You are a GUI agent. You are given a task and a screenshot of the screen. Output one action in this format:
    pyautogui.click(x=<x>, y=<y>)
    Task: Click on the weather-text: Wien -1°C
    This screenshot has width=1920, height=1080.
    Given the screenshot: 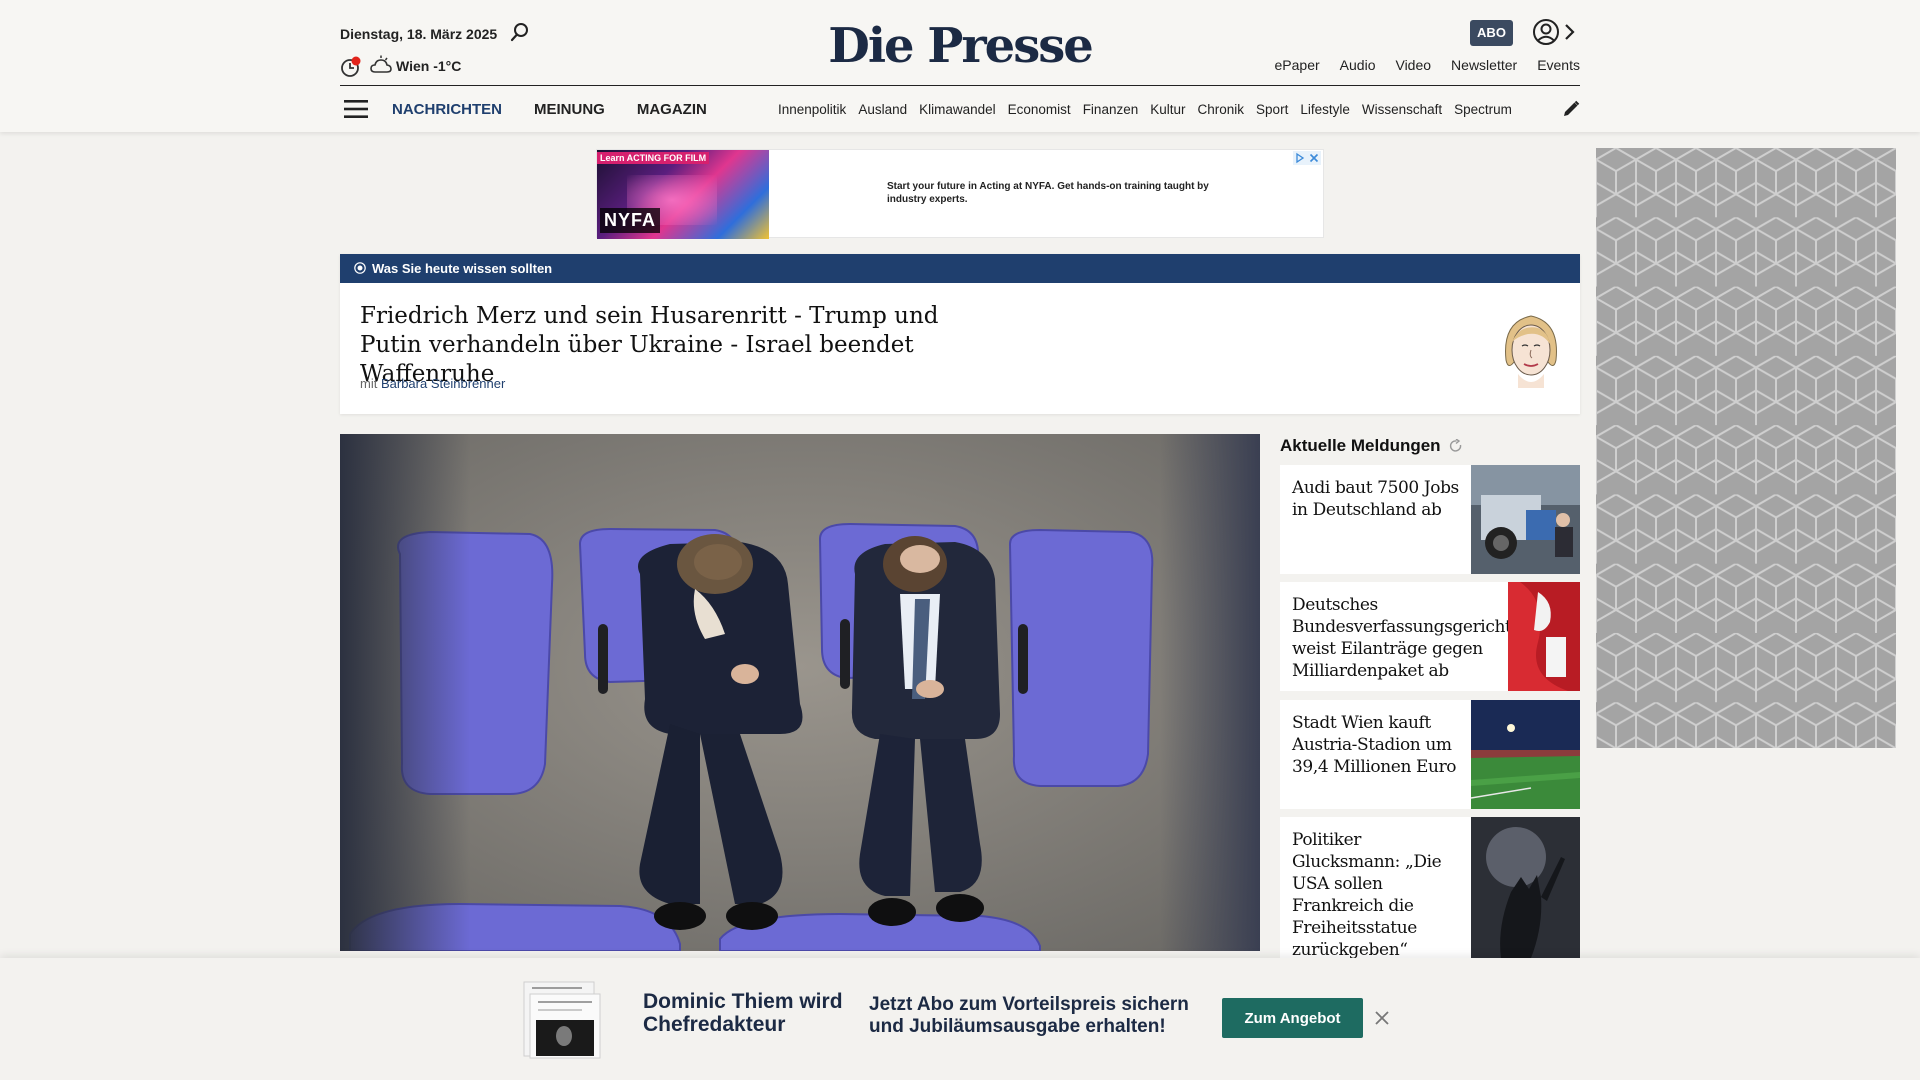 What is the action you would take?
    pyautogui.click(x=429, y=66)
    